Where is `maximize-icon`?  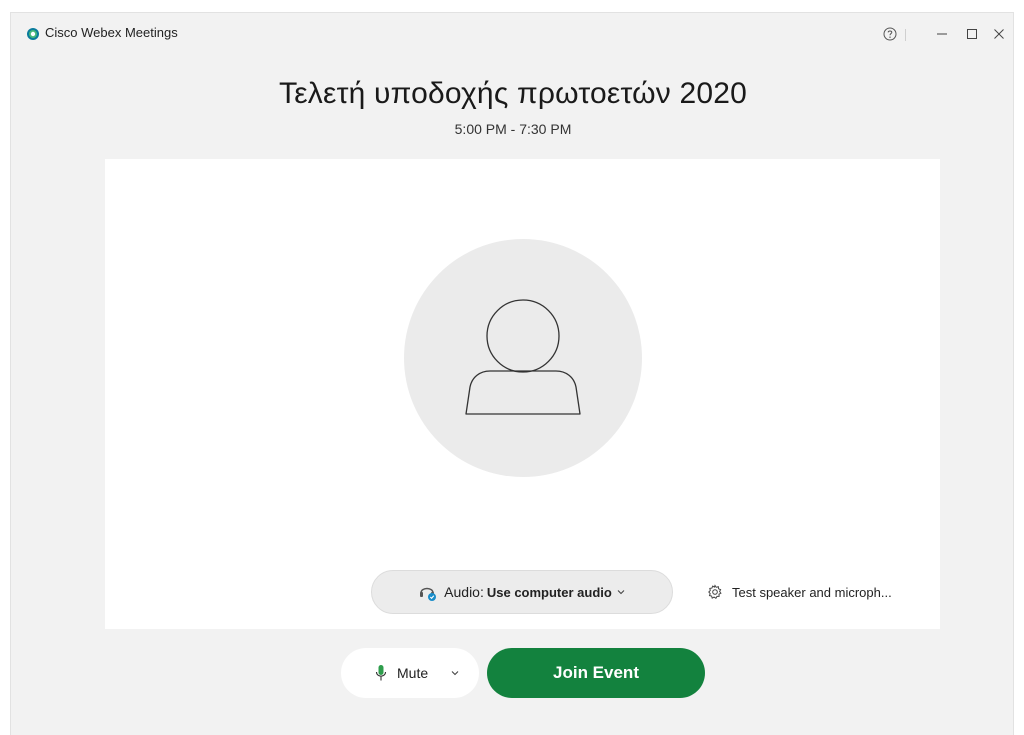
maximize-icon is located at coordinates (972, 34).